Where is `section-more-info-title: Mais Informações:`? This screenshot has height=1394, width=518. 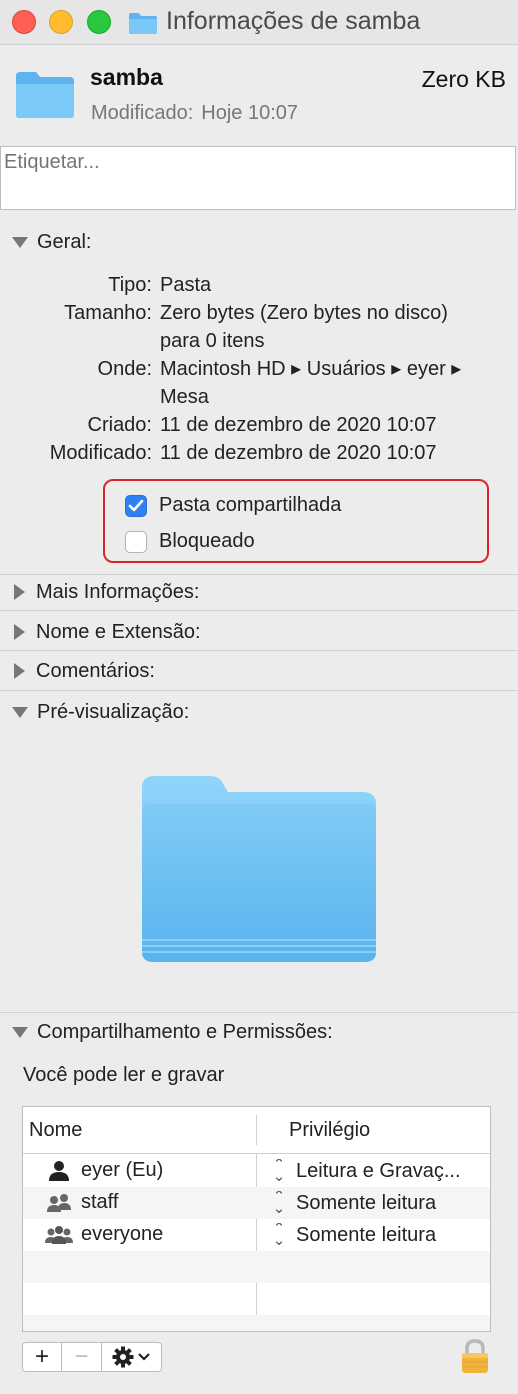 section-more-info-title: Mais Informações: is located at coordinates (118, 591).